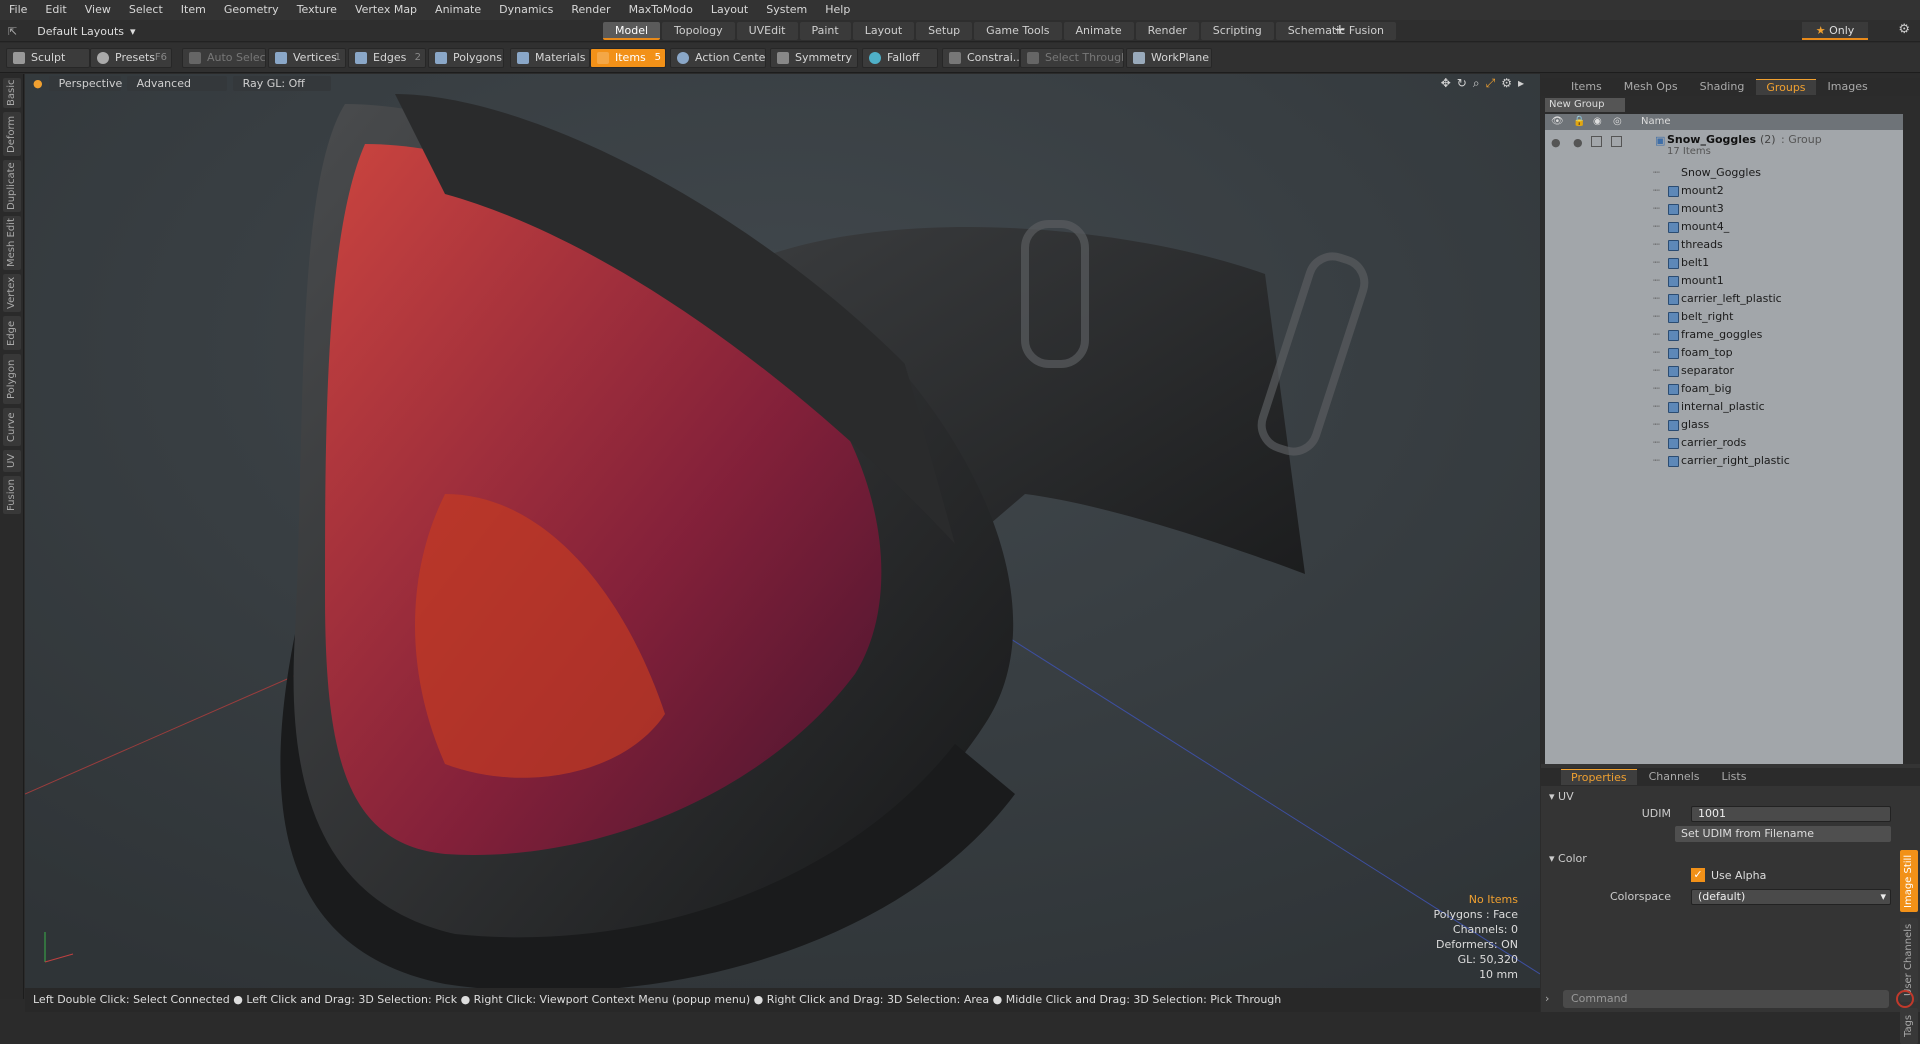 This screenshot has width=1920, height=1044. Describe the element at coordinates (12, 243) in the screenshot. I see `left-tab-mesh-edit: Mesh Edit` at that location.